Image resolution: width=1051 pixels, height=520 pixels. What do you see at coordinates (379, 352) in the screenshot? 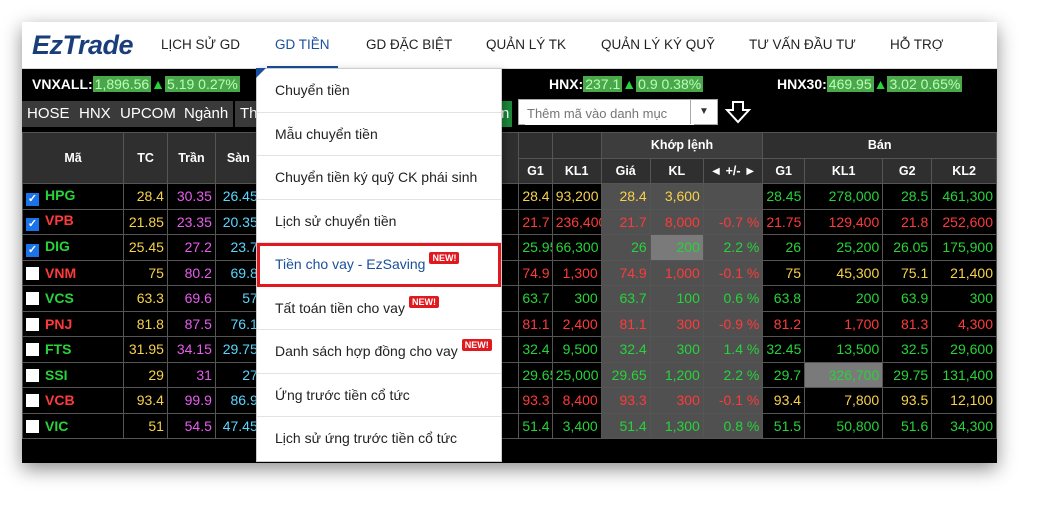
I see `menu-item: Danh sách hợp đồng cho vay NEW!` at bounding box center [379, 352].